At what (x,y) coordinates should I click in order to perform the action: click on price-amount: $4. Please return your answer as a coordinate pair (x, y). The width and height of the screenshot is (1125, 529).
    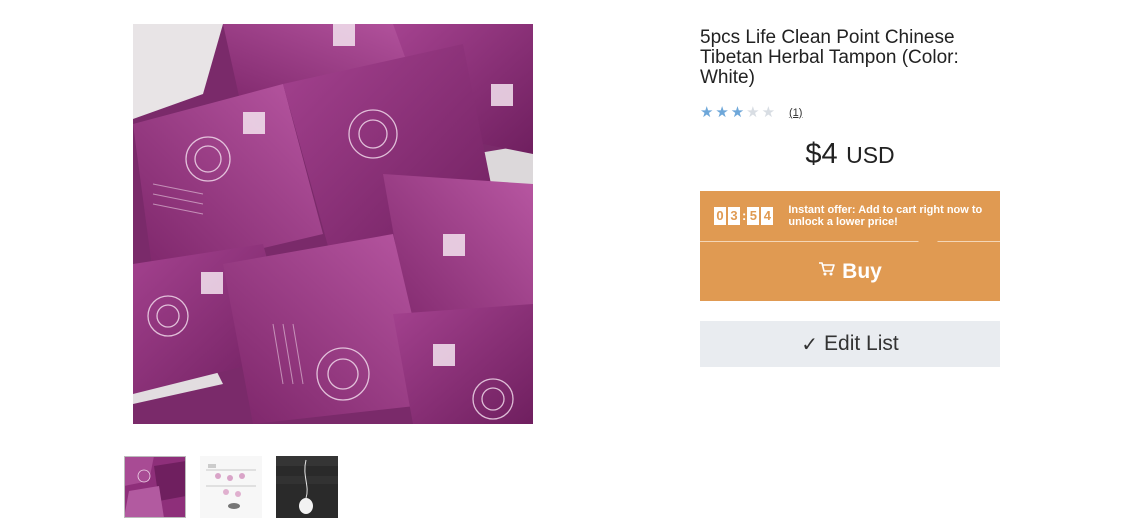
    Looking at the image, I should click on (821, 154).